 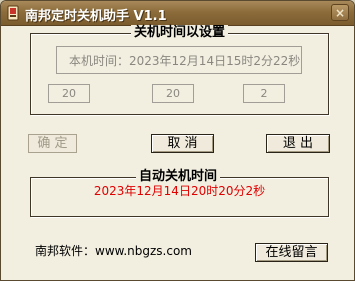 I want to click on online-message-button: 在线留言, so click(x=291, y=252).